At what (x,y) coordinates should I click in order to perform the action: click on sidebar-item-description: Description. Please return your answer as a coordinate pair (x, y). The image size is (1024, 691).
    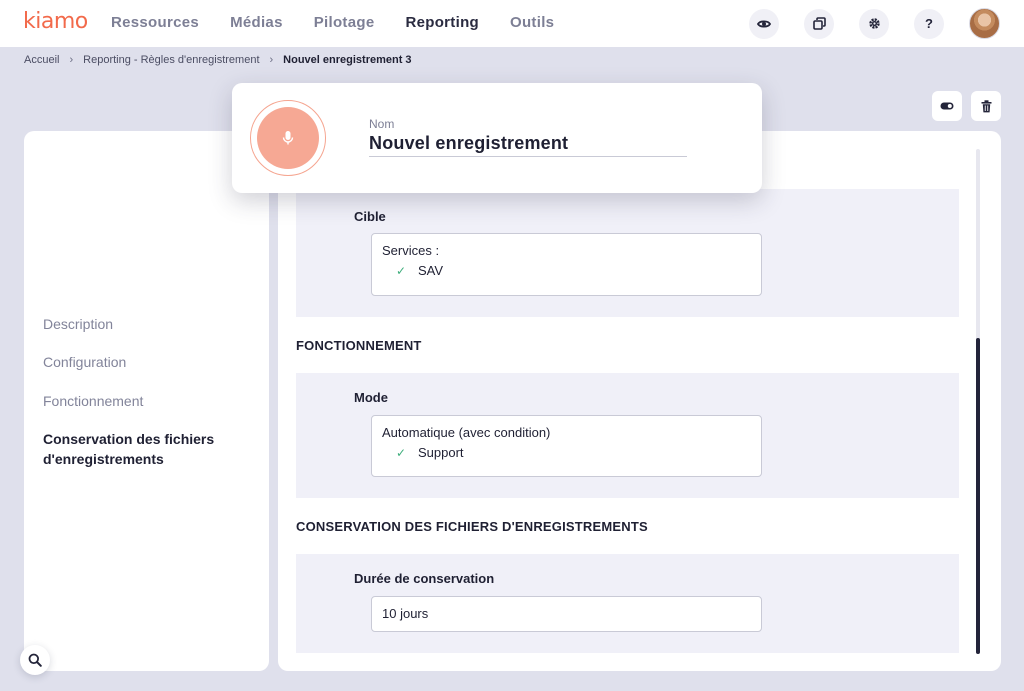
    Looking at the image, I should click on (78, 324).